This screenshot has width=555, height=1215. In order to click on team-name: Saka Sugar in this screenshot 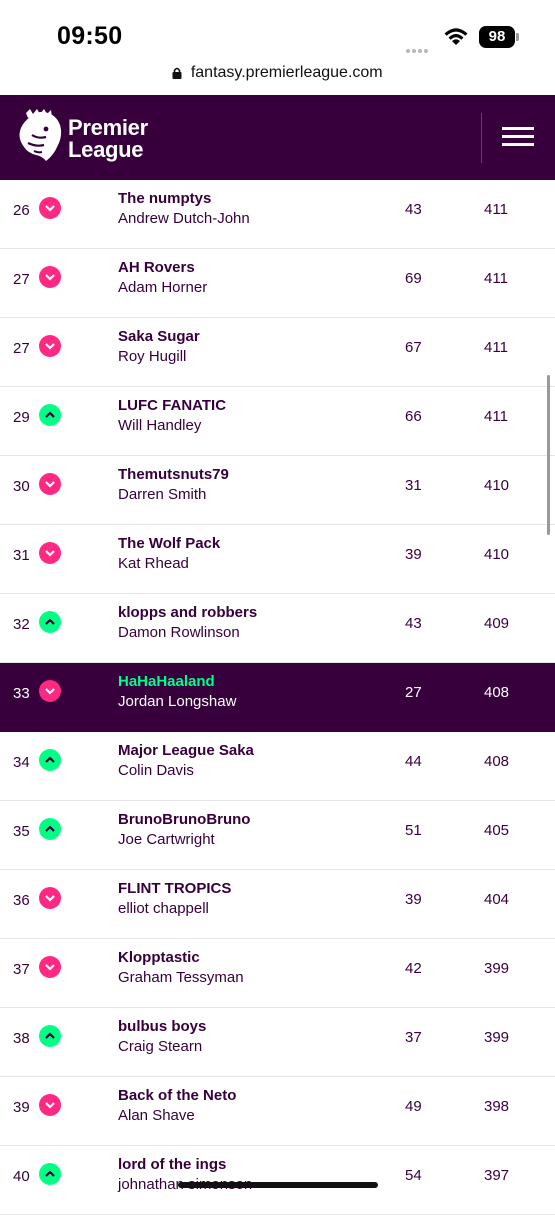, I will do `click(159, 336)`.